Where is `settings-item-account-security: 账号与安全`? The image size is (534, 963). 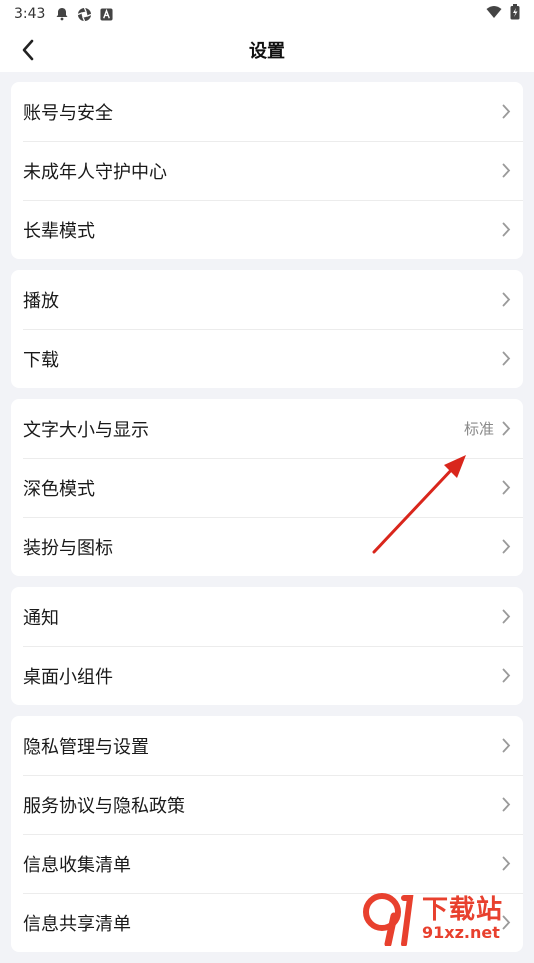 settings-item-account-security: 账号与安全 is located at coordinates (267, 111).